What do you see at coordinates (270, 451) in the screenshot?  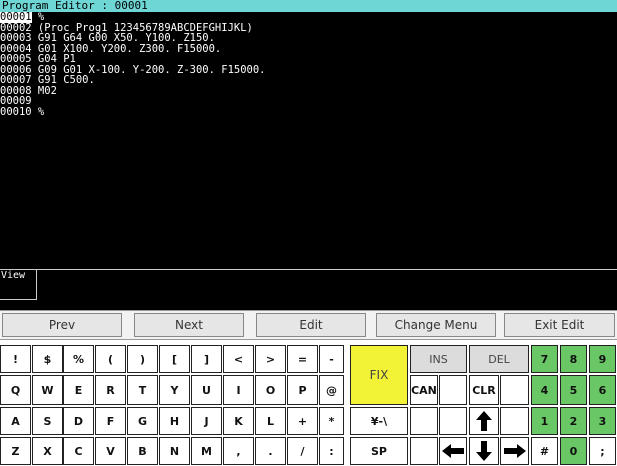 I see `char-key: .` at bounding box center [270, 451].